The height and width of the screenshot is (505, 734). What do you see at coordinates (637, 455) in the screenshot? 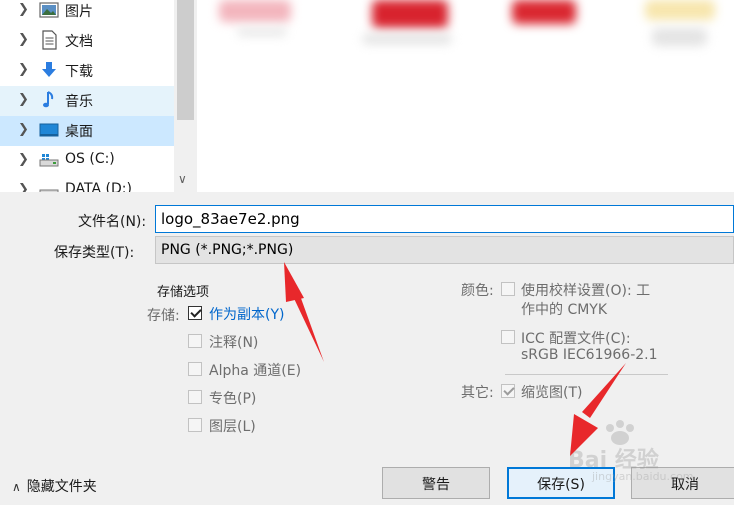
I see `baidu-watermark: Bai 经验 jingyan.baidu.com` at bounding box center [637, 455].